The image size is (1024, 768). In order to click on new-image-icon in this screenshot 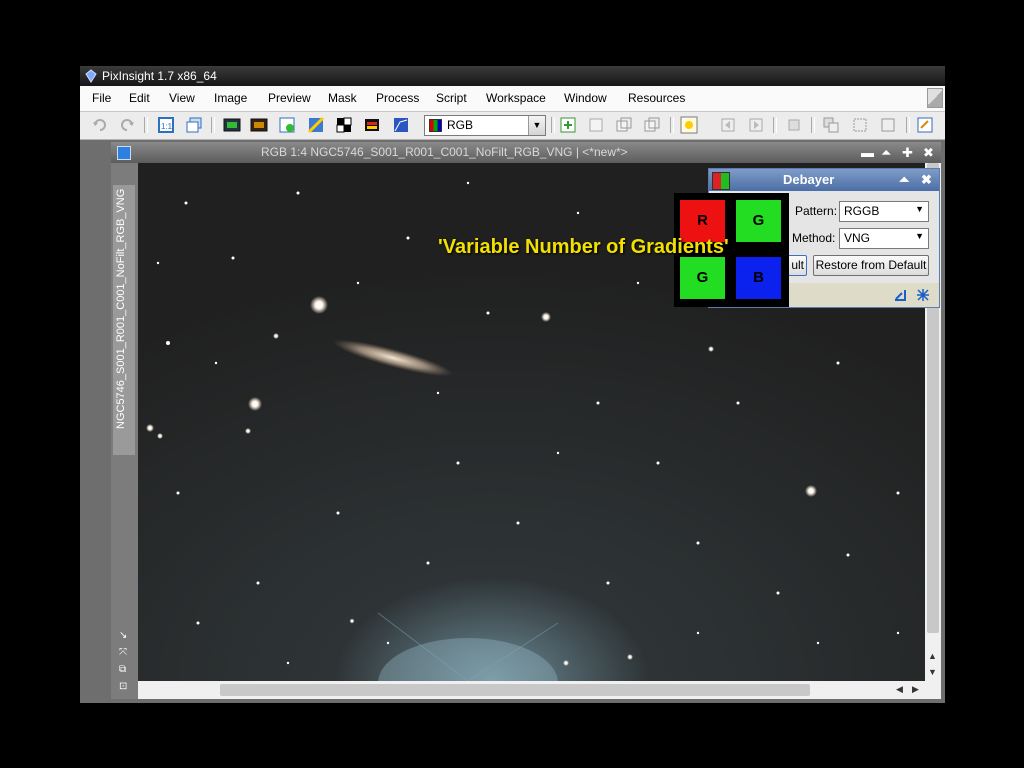, I will do `click(568, 125)`.